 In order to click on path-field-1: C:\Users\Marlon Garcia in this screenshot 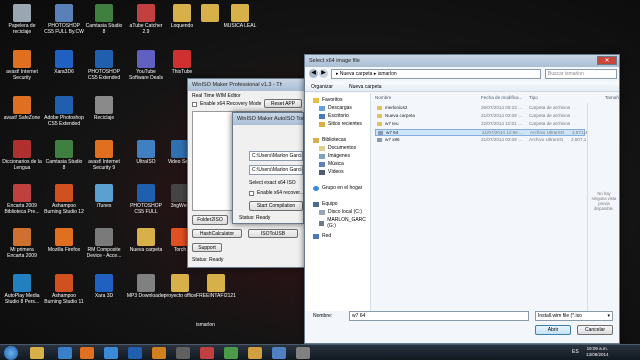, I will do `click(276, 156)`.